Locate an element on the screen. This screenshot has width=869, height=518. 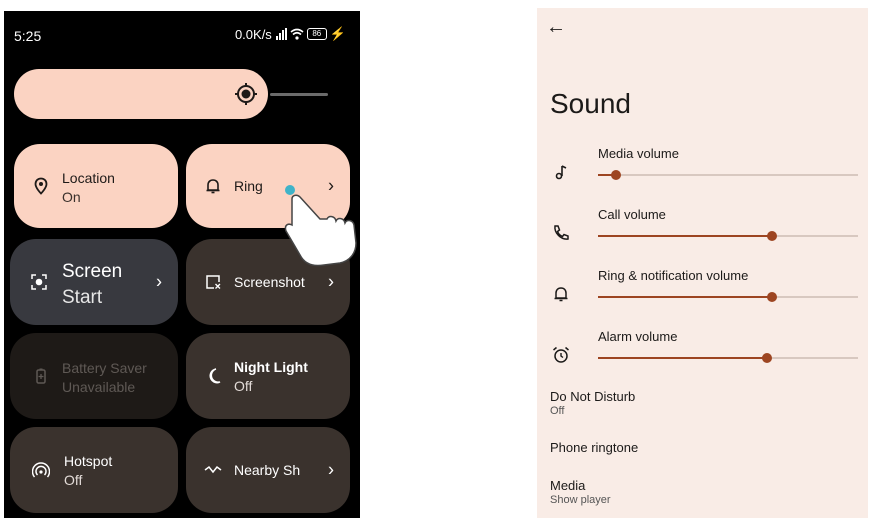
tile-battery-saver: Battery Saver Unavailable is located at coordinates (94, 376).